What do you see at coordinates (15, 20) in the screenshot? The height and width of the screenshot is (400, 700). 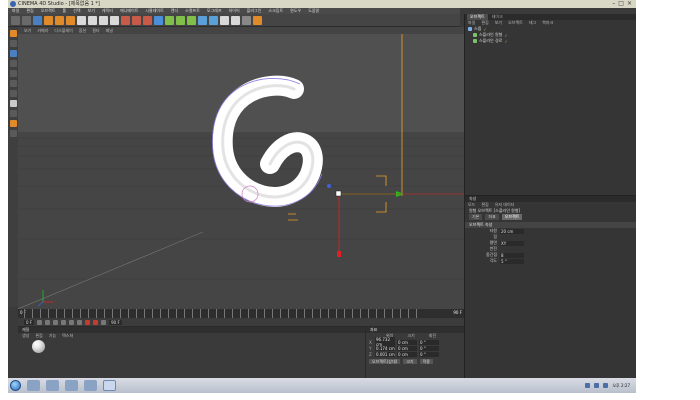 I see `undo-icon` at bounding box center [15, 20].